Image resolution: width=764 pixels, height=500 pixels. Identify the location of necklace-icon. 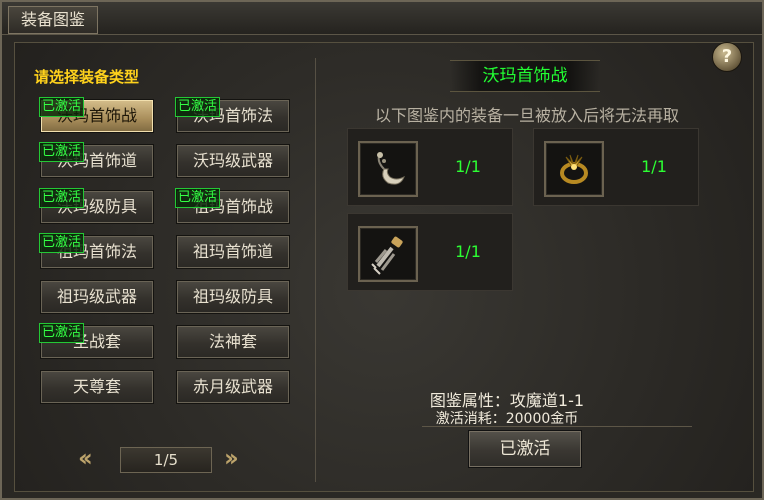
(391, 168).